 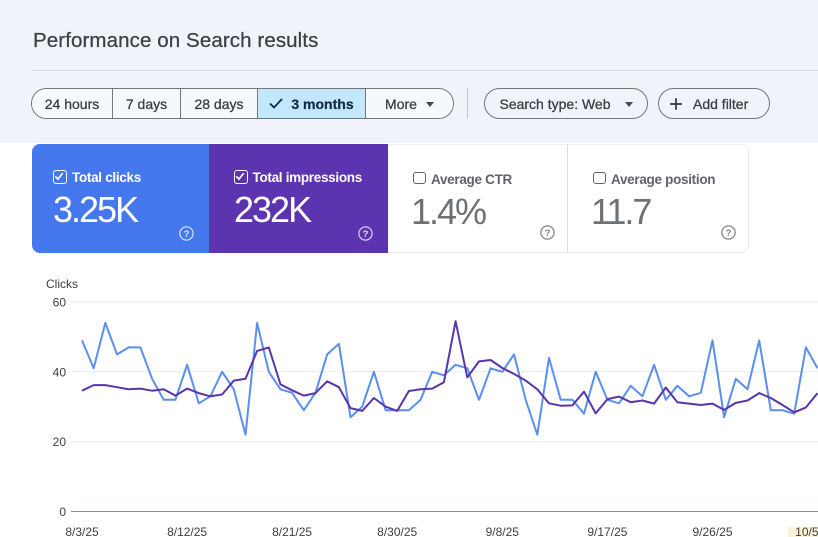 What do you see at coordinates (60, 303) in the screenshot?
I see `svg-text: 60` at bounding box center [60, 303].